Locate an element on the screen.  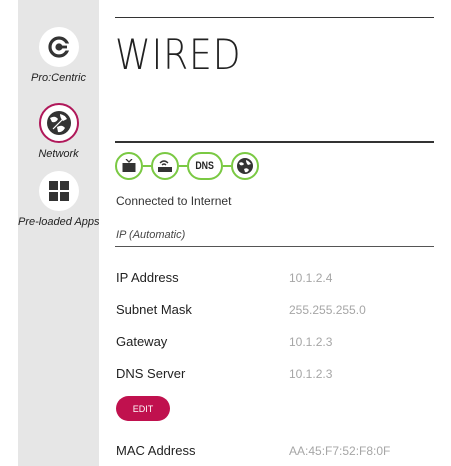
apps-grid-icon is located at coordinates (58, 191).